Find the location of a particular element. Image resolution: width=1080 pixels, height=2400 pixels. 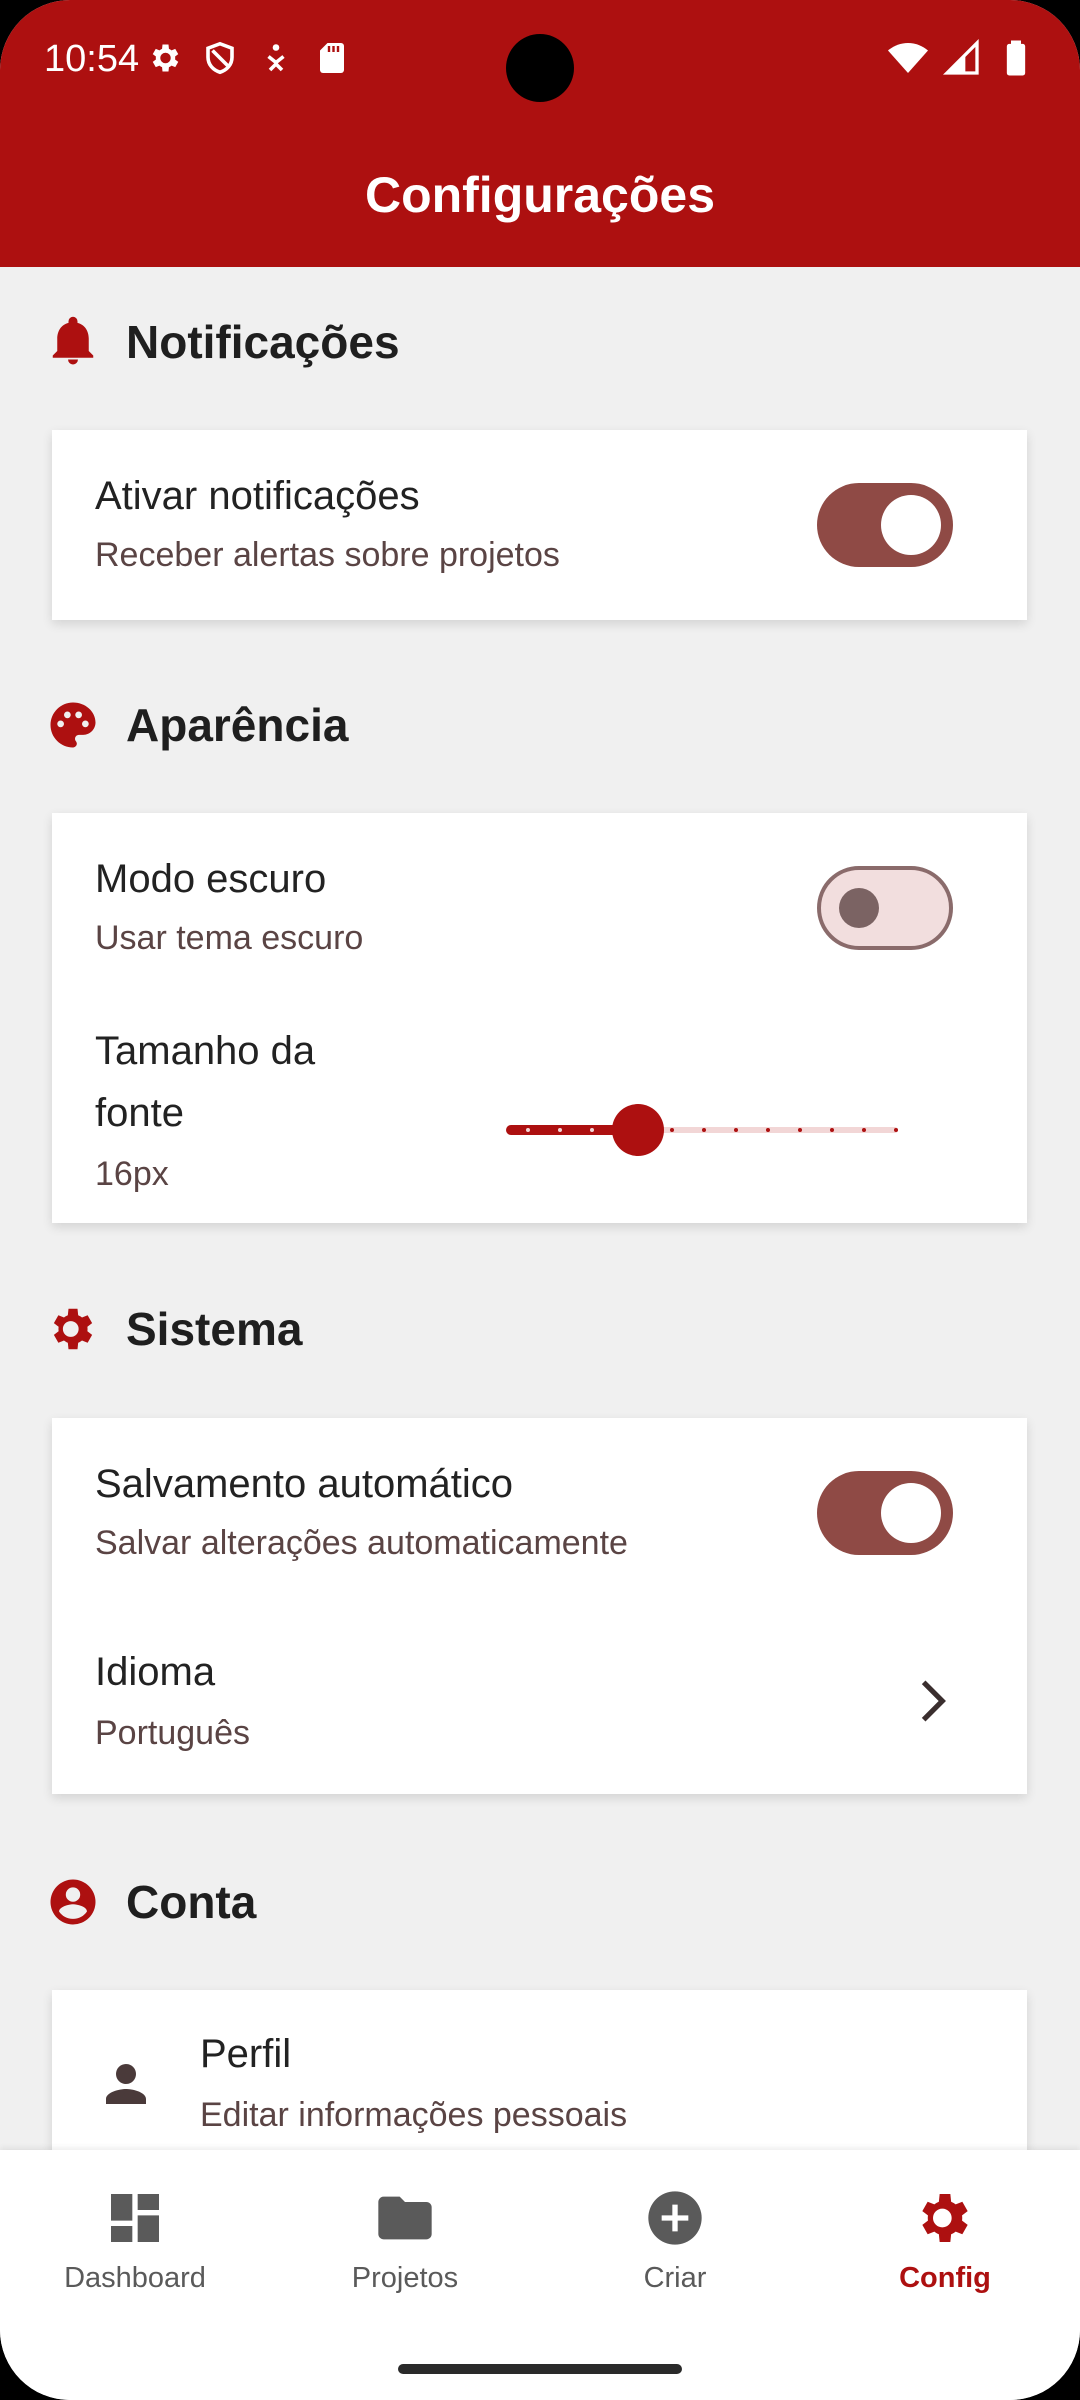

signal-icon is located at coordinates (960, 56).